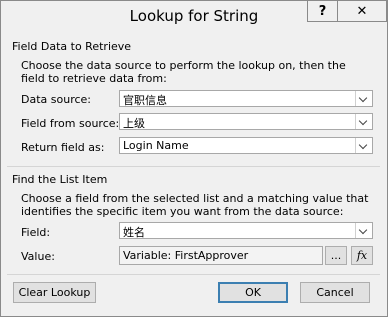 The image size is (388, 317). Describe the element at coordinates (72, 46) in the screenshot. I see `retrieve-section-heading: Field Data to Retrieve` at that location.